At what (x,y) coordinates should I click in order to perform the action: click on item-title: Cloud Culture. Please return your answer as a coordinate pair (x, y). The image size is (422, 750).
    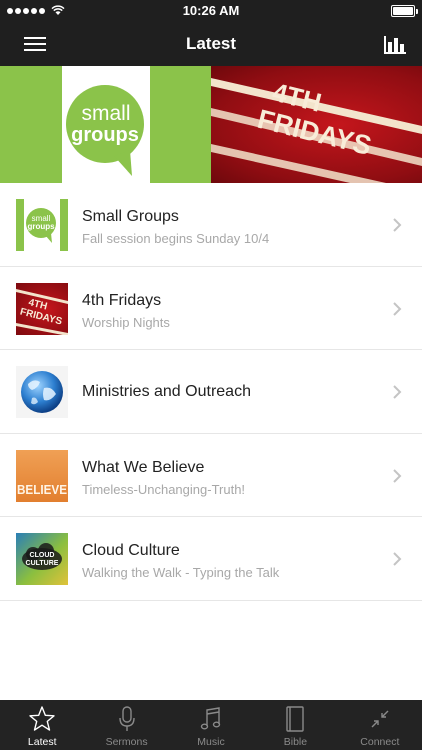
    Looking at the image, I should click on (131, 551).